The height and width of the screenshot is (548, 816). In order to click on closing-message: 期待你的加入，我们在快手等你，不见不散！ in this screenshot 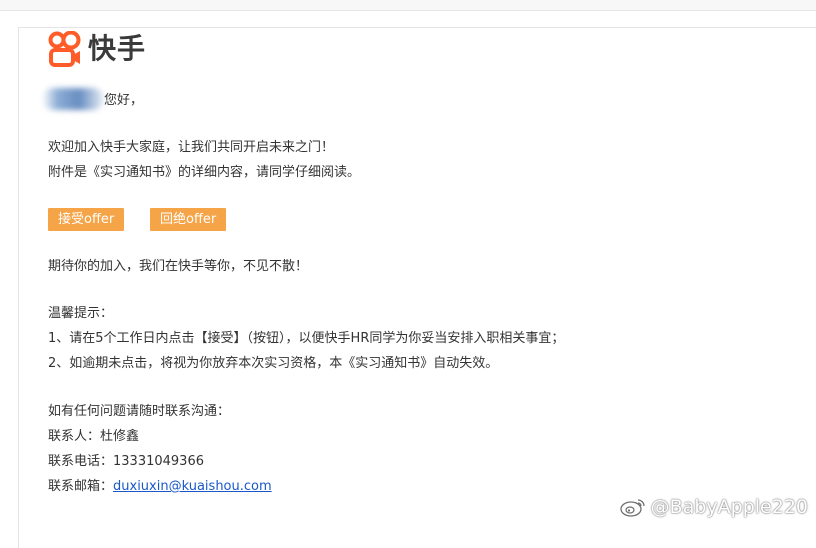, I will do `click(178, 266)`.